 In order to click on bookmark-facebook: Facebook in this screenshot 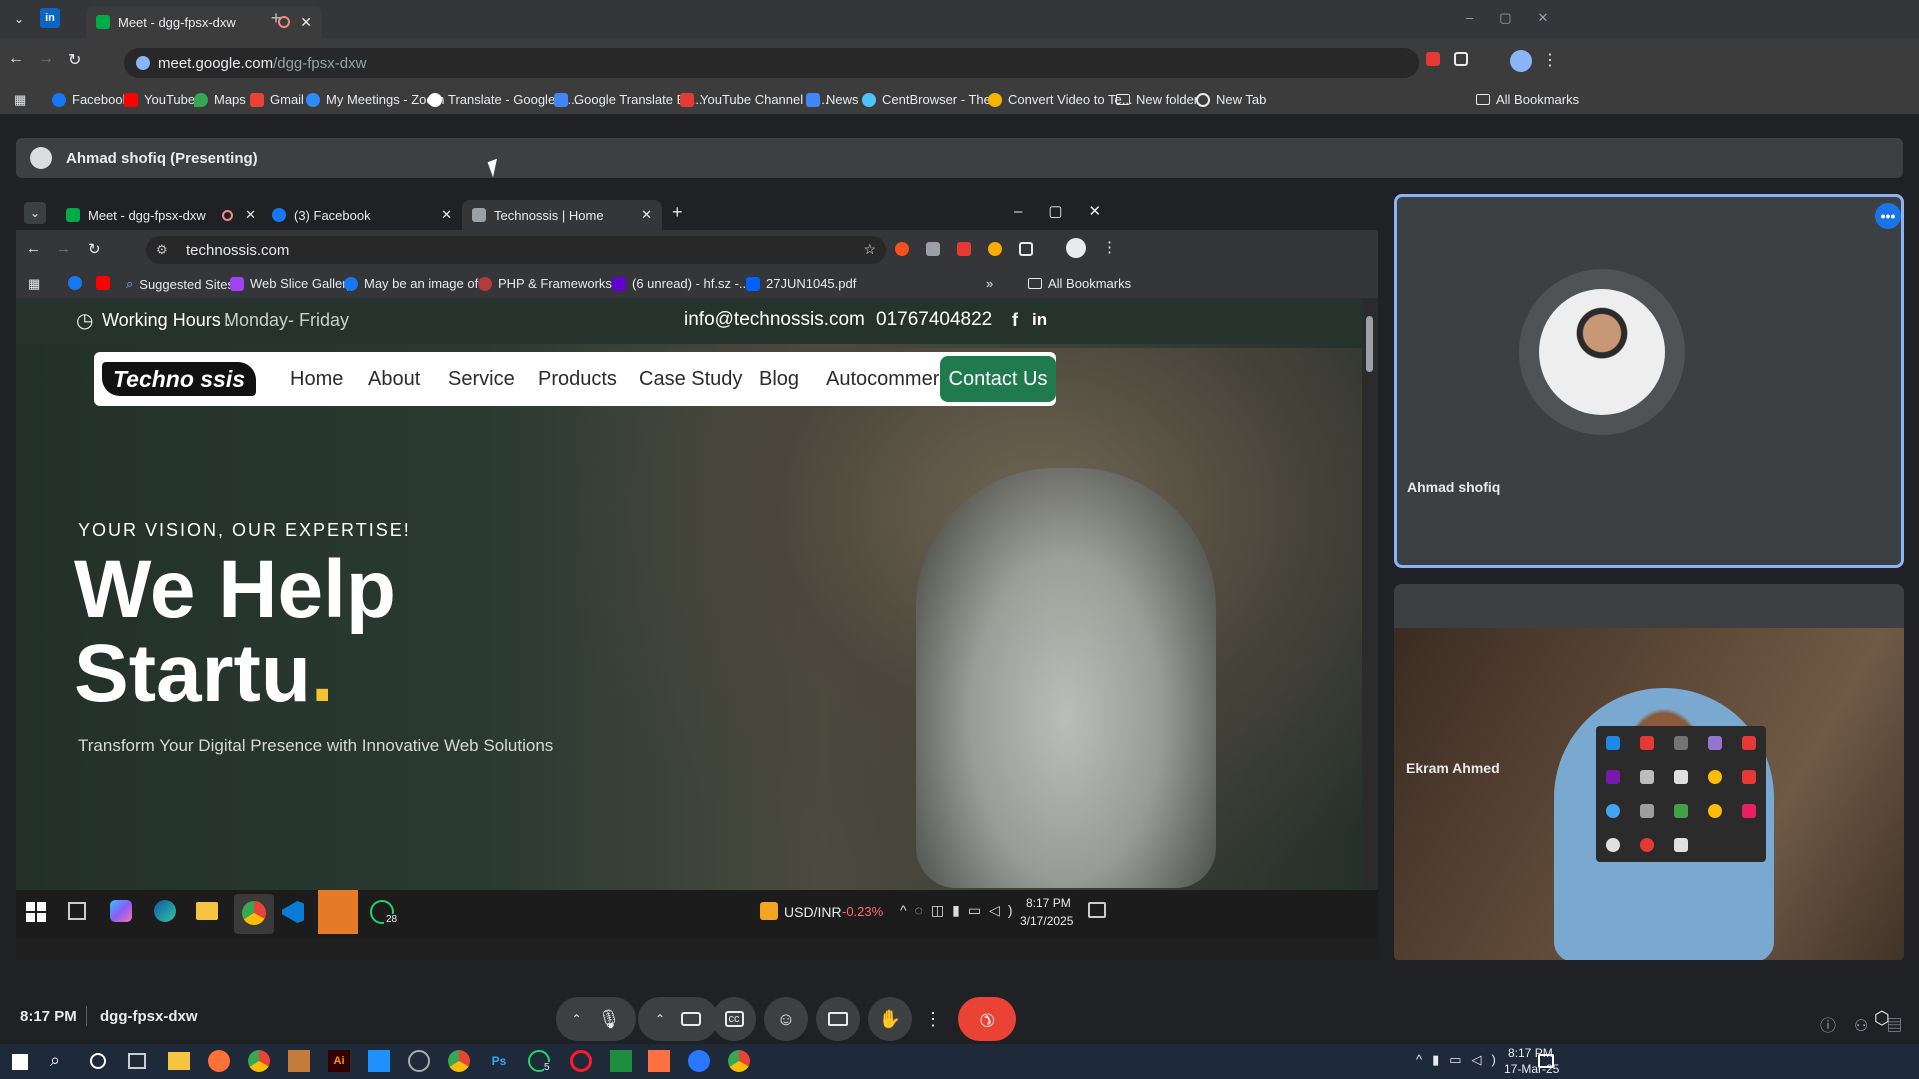, I will do `click(90, 99)`.